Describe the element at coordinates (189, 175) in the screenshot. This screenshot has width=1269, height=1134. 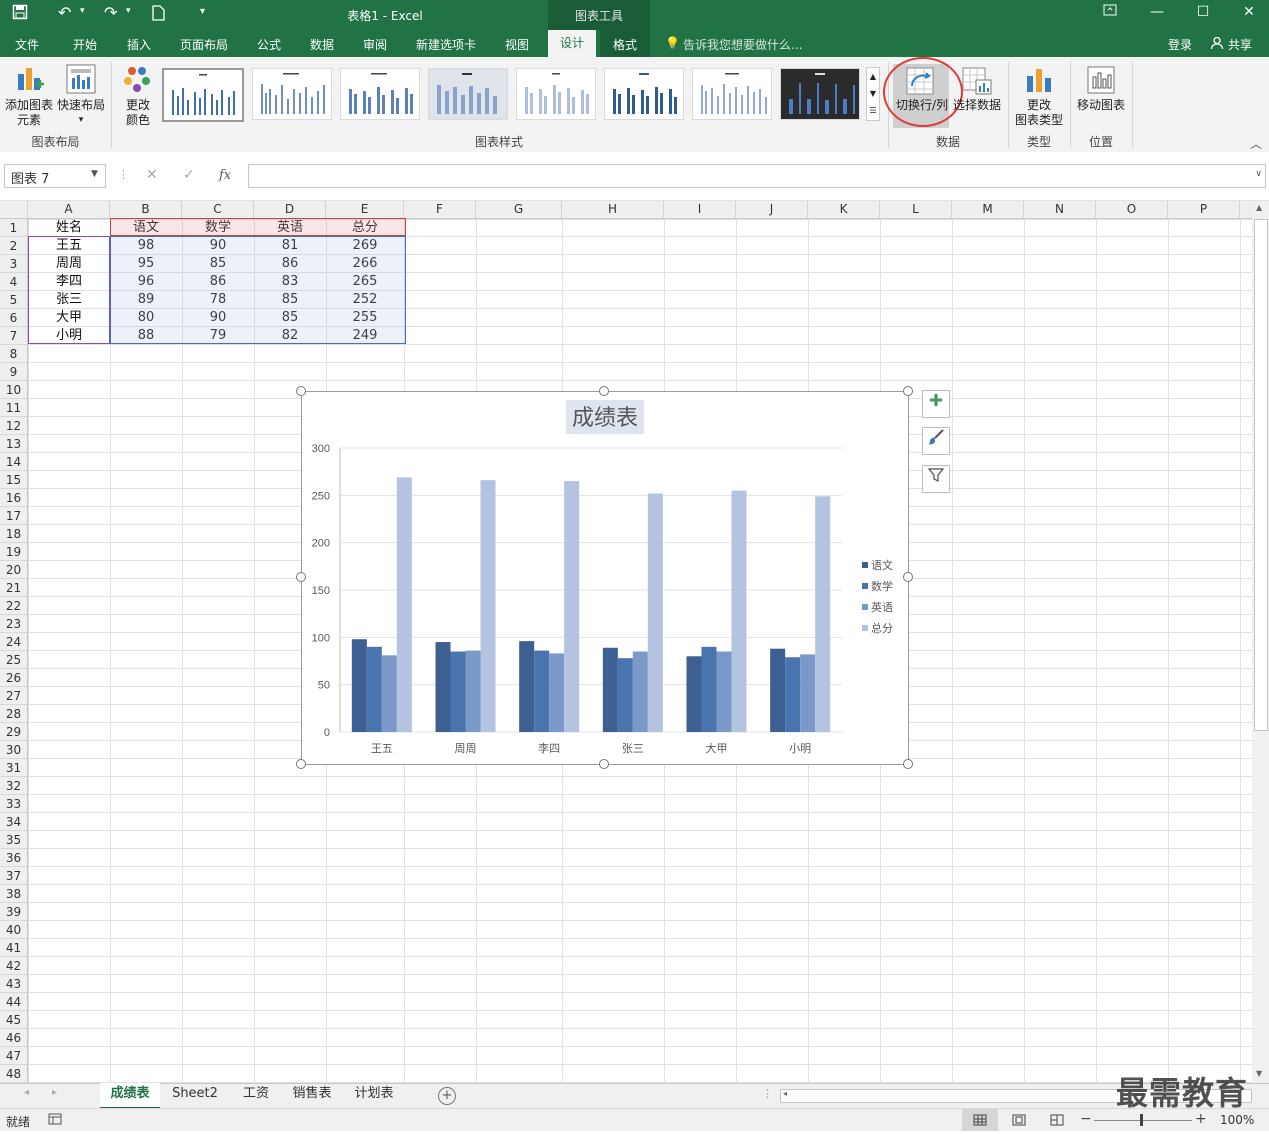
I see `enter-icon: ✓` at that location.